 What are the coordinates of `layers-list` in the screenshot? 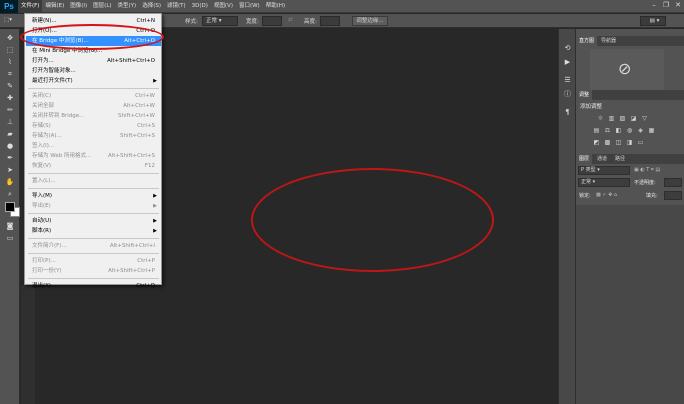 It's located at (630, 304).